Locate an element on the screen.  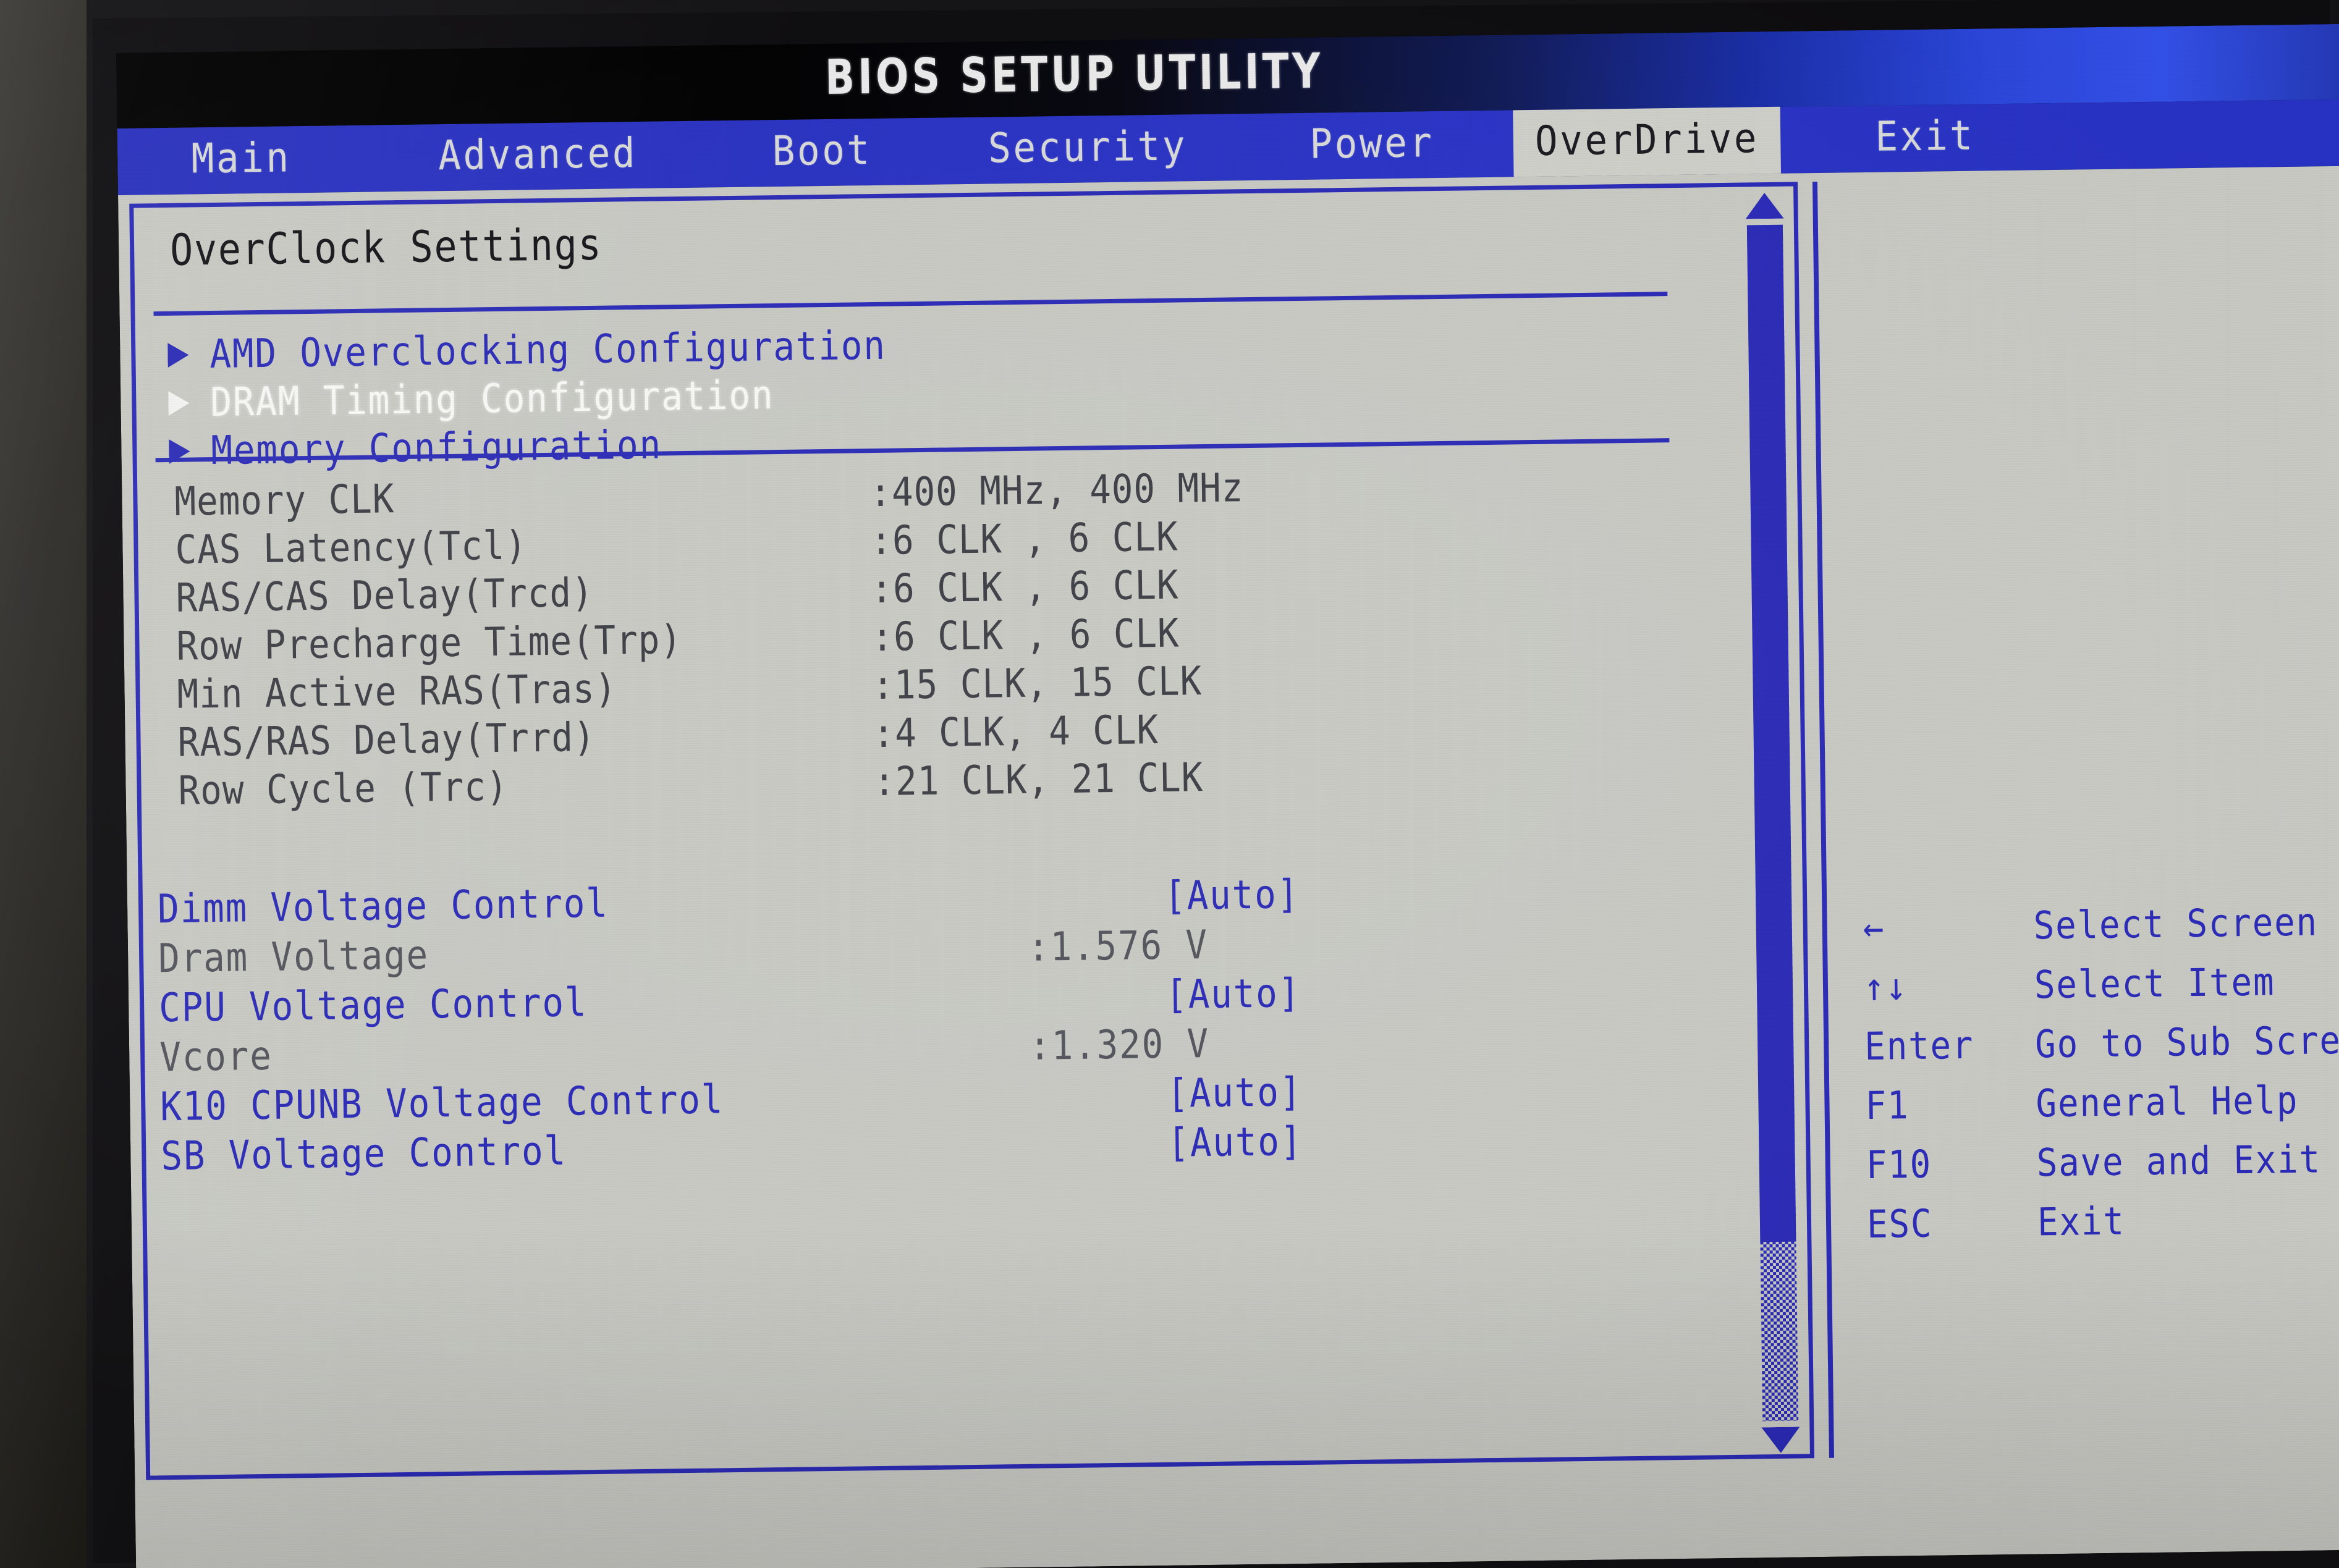
content-scrollbar is located at coordinates (1772, 823).